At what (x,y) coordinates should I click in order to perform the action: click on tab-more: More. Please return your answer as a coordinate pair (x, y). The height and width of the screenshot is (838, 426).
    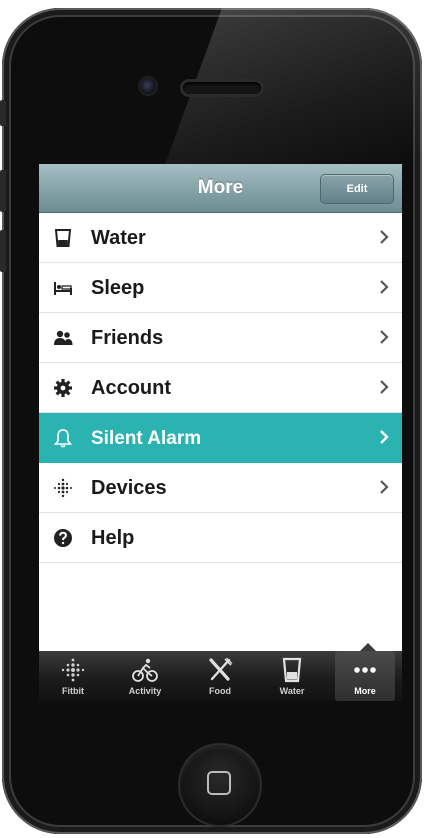
    Looking at the image, I should click on (365, 676).